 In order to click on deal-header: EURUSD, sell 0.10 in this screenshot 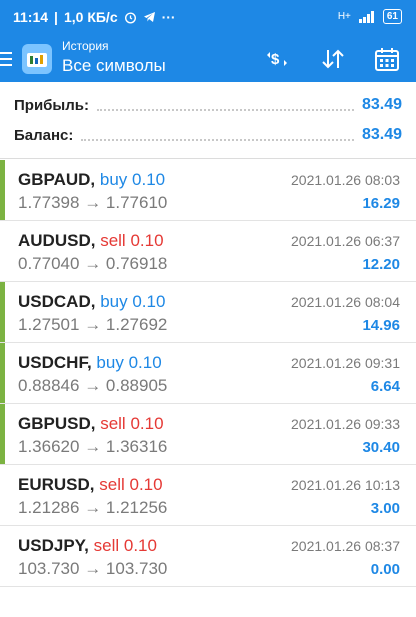, I will do `click(90, 485)`.